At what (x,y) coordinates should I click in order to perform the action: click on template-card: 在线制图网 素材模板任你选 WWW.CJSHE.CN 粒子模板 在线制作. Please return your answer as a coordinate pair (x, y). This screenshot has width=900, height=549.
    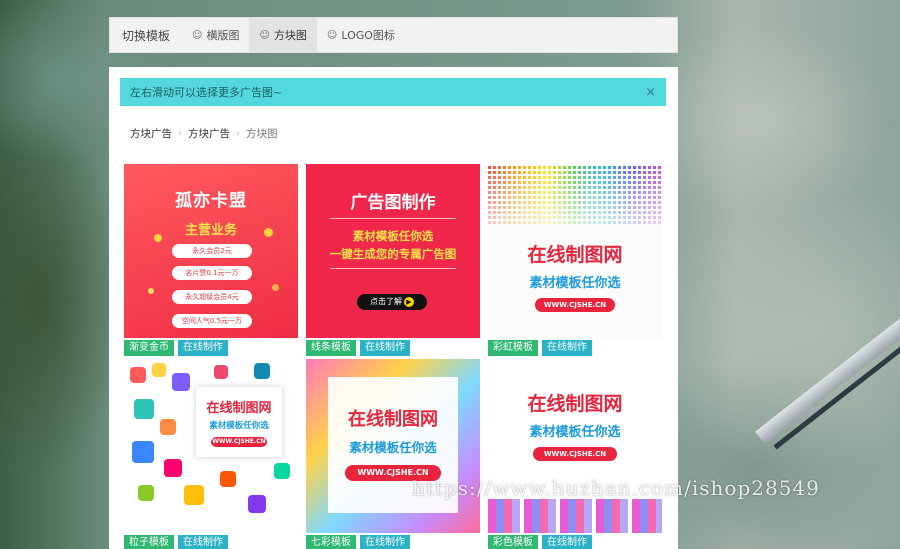
    Looking at the image, I should click on (211, 454).